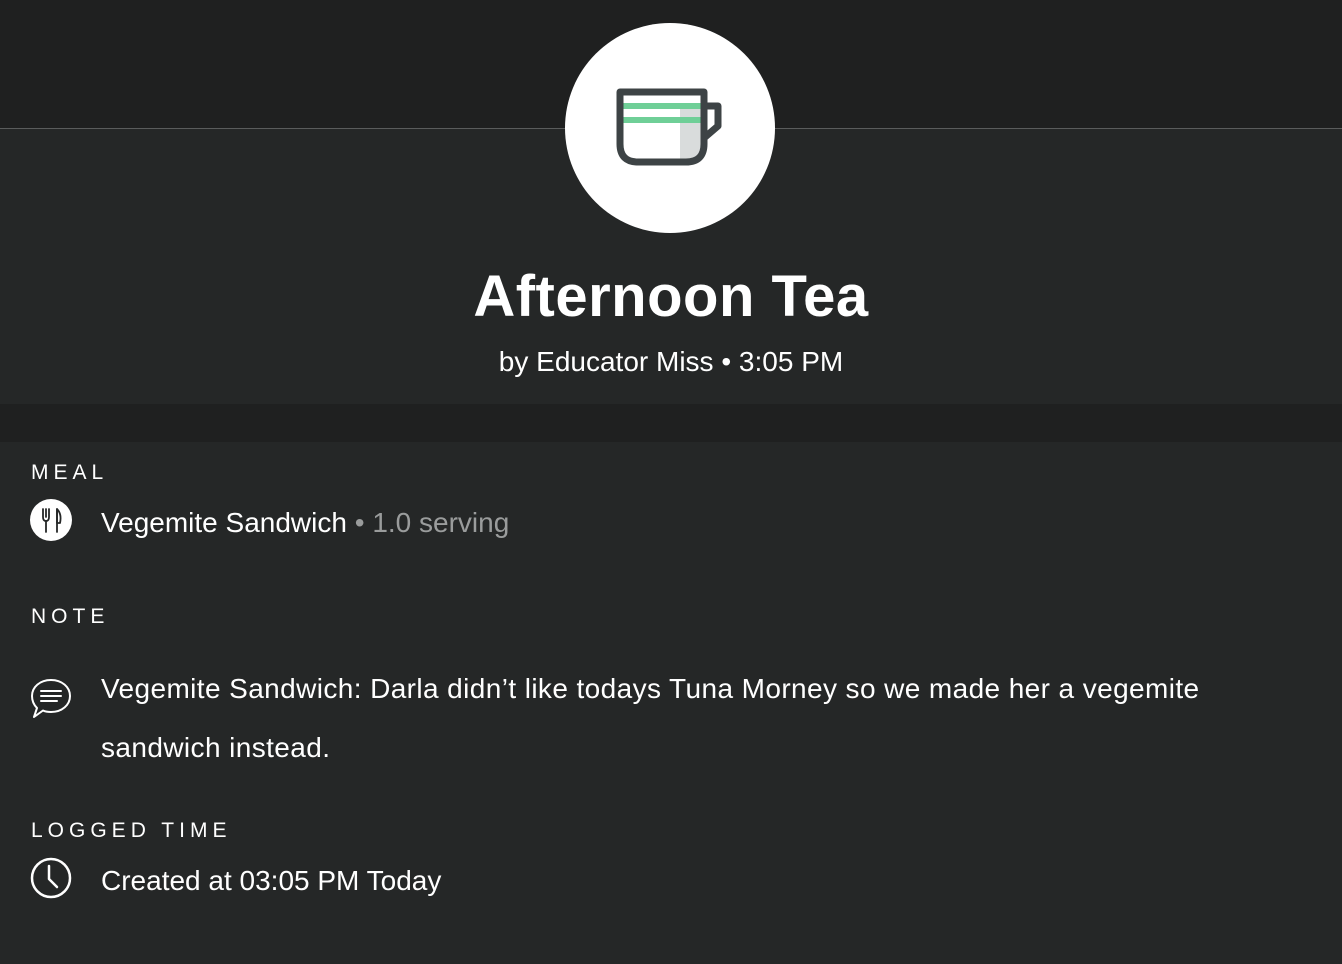 The width and height of the screenshot is (1342, 964). Describe the element at coordinates (51, 878) in the screenshot. I see `clock-icon` at that location.